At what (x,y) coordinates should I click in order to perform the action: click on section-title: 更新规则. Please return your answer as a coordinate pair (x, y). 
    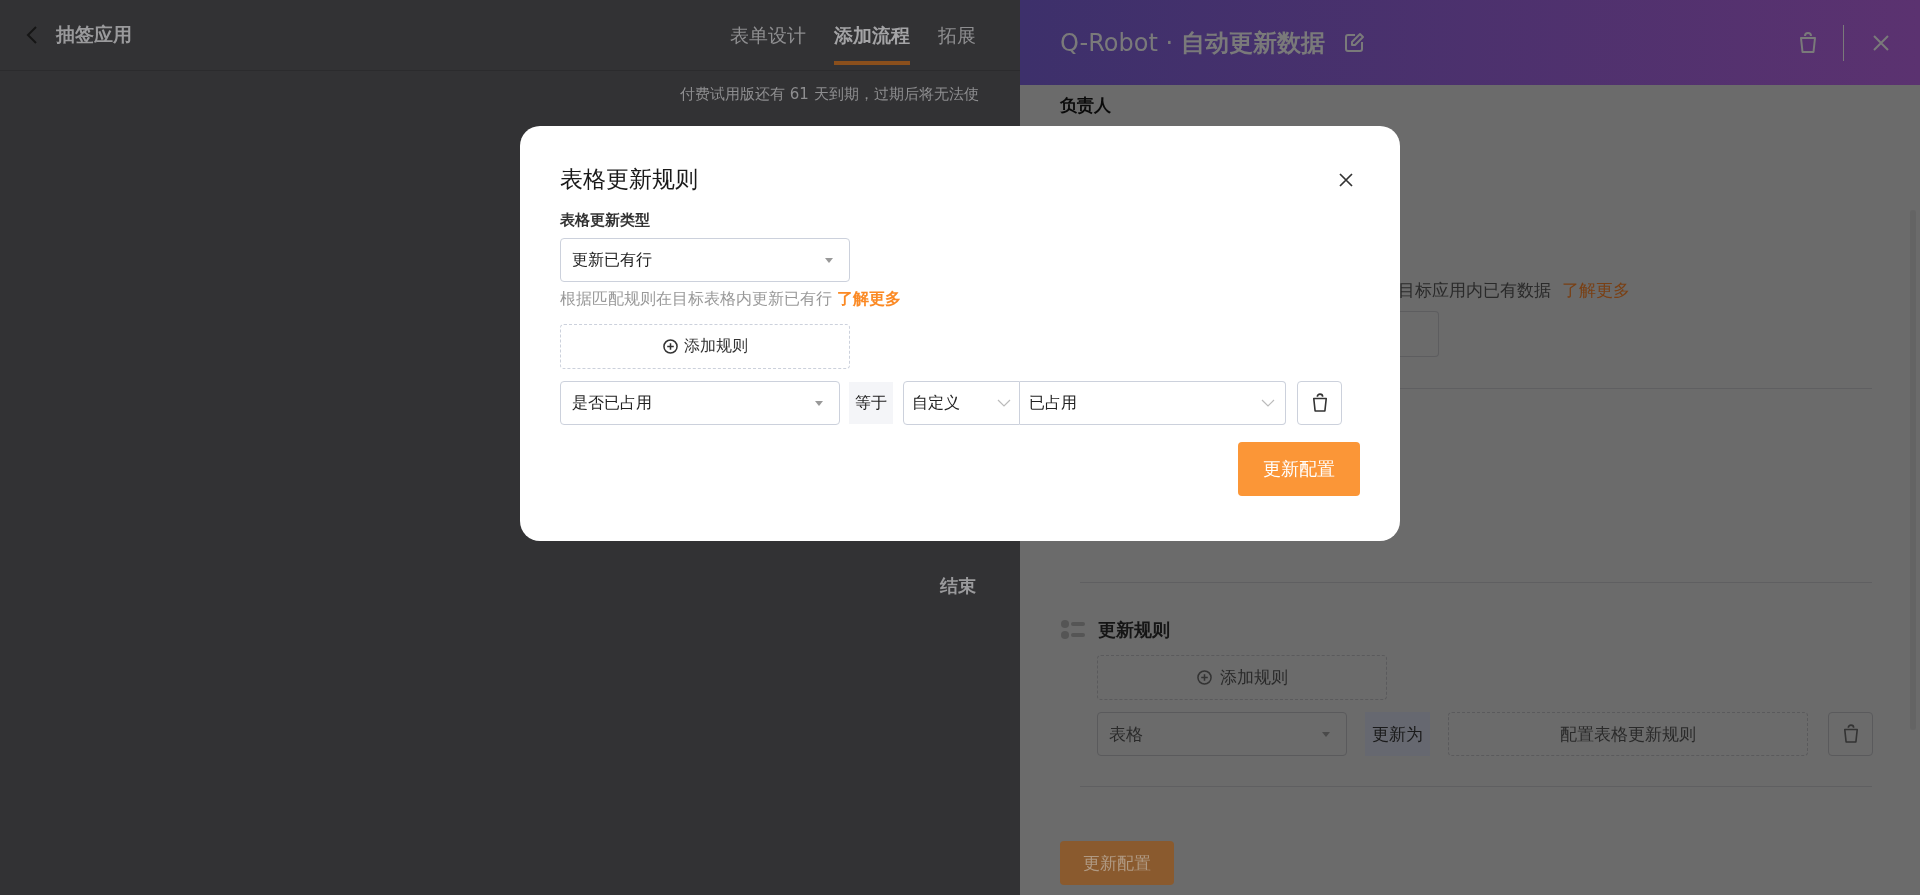
    Looking at the image, I should click on (1134, 630).